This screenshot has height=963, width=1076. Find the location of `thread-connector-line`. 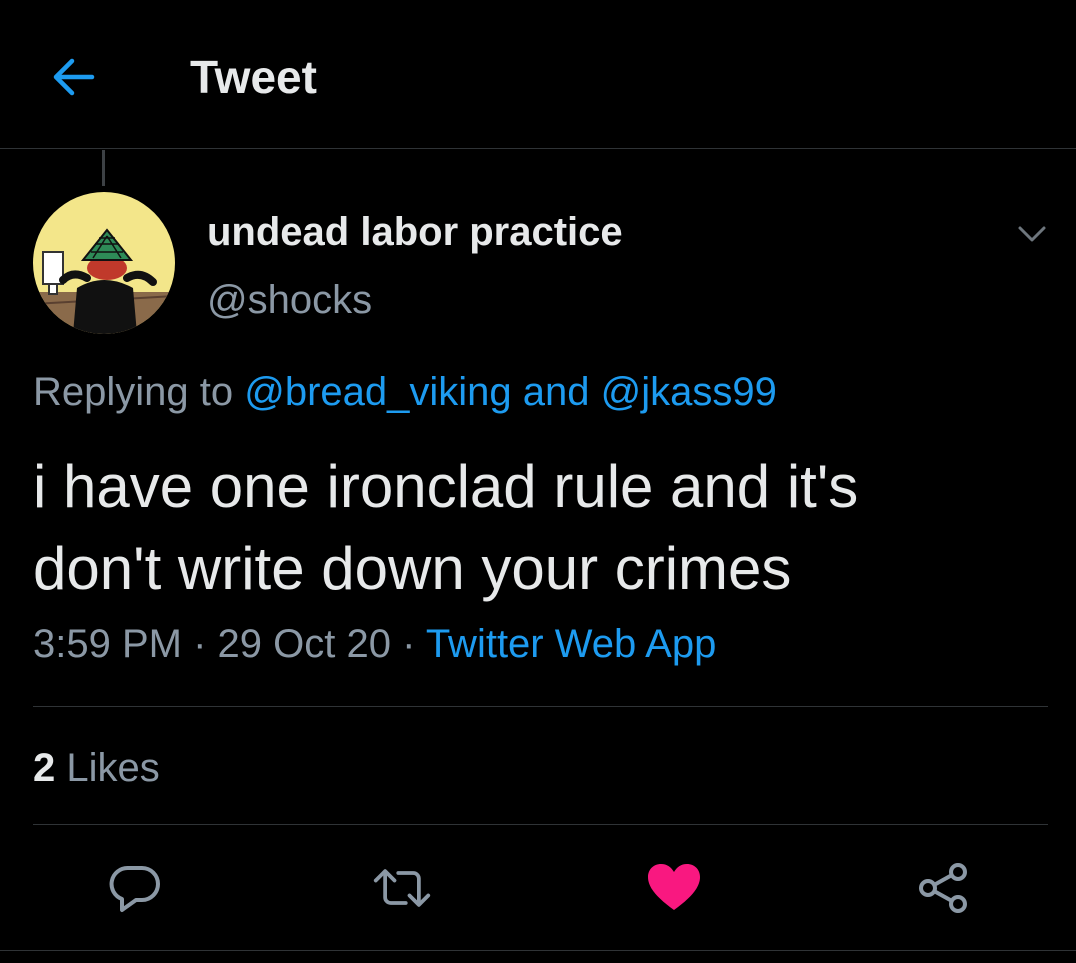

thread-connector-line is located at coordinates (103, 168).